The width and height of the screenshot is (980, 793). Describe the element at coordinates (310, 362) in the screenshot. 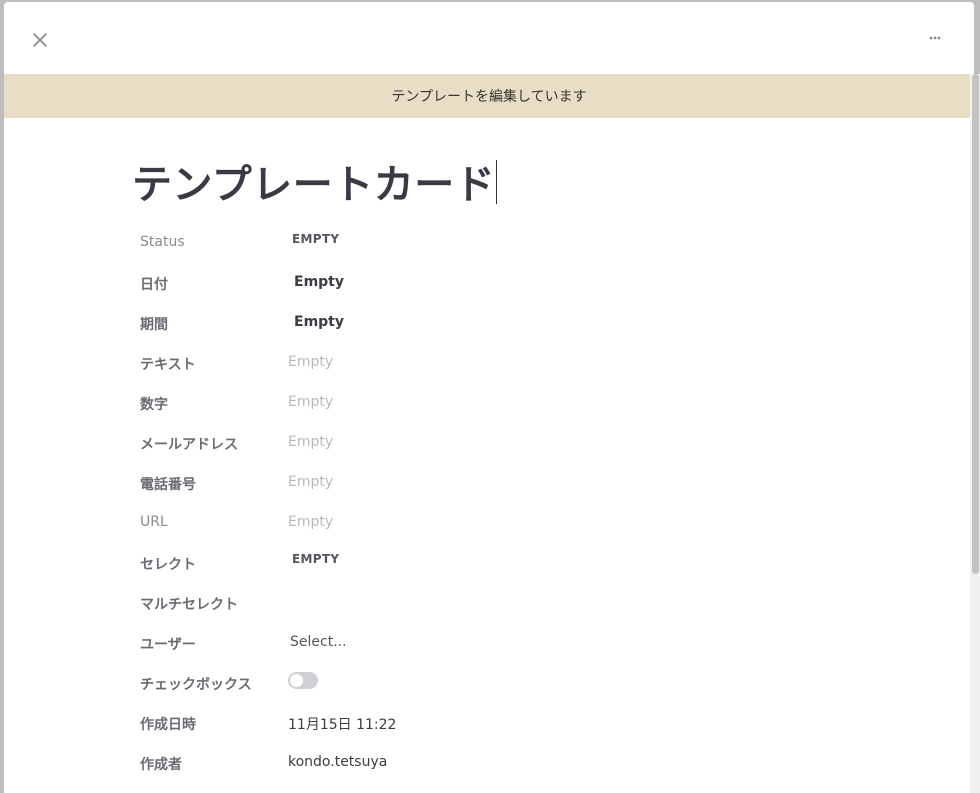

I see `text-field: Empty` at that location.